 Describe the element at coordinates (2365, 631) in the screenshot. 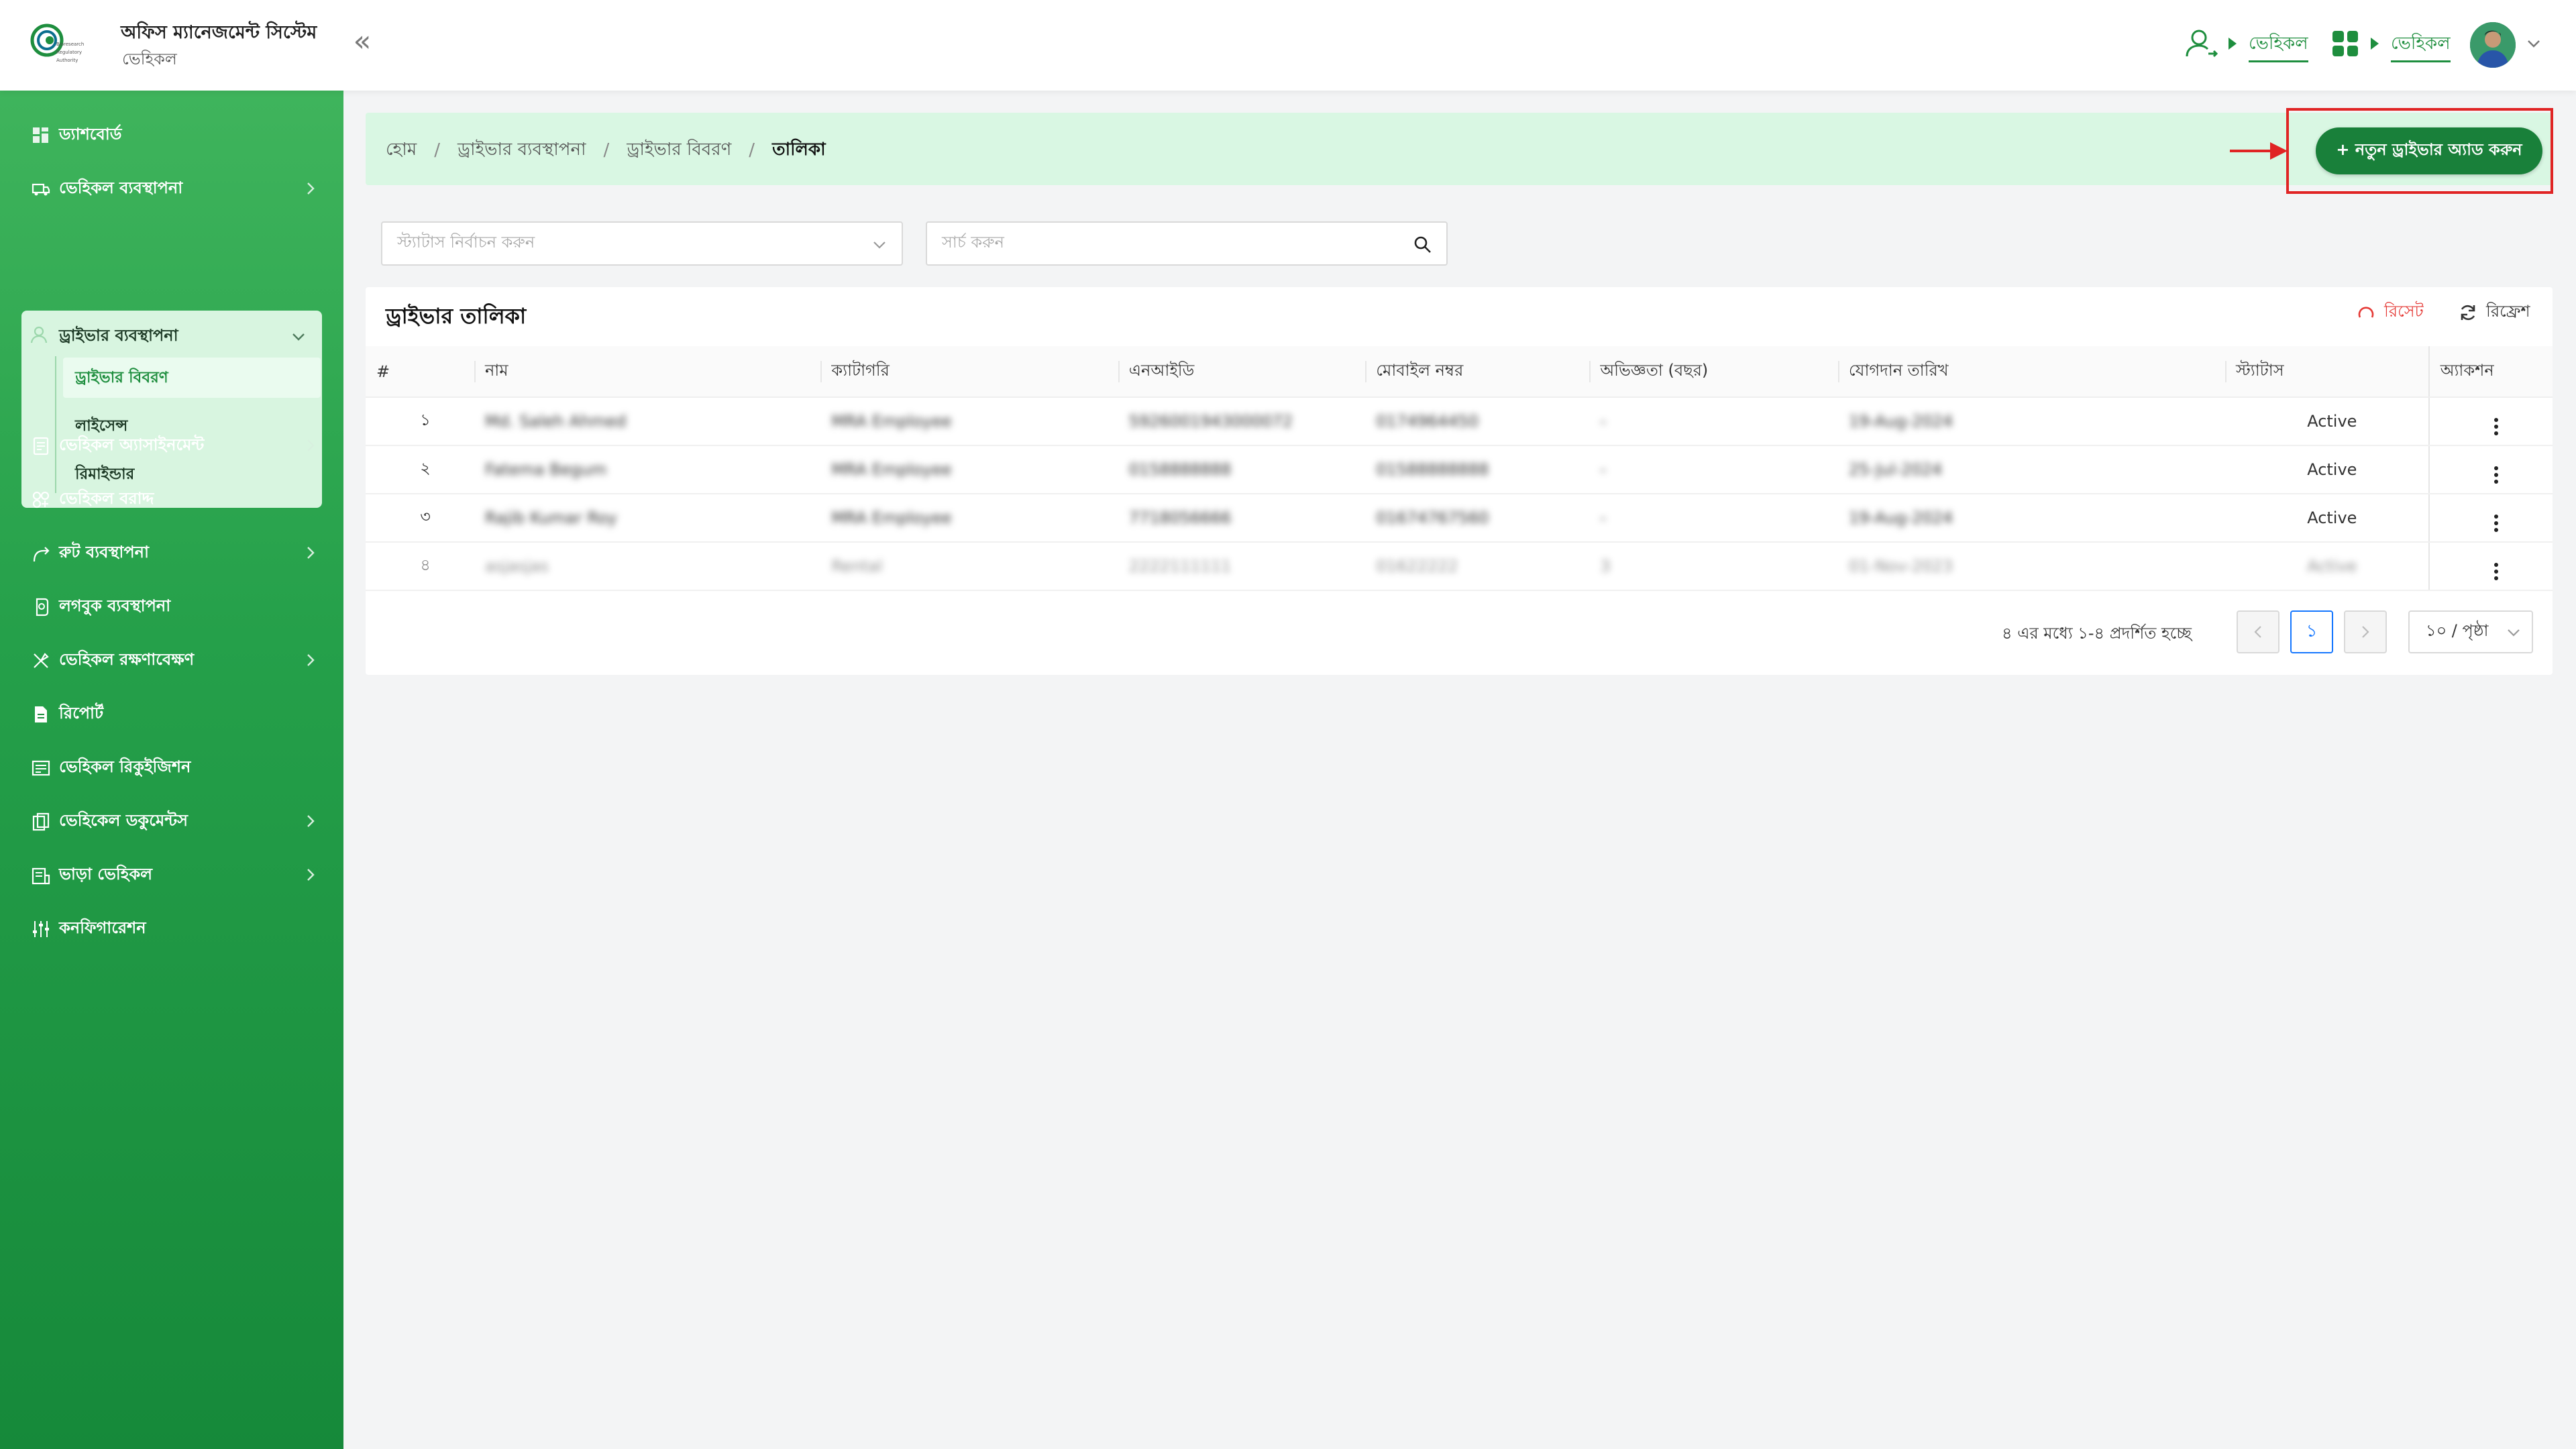

I see `next-page-button` at that location.